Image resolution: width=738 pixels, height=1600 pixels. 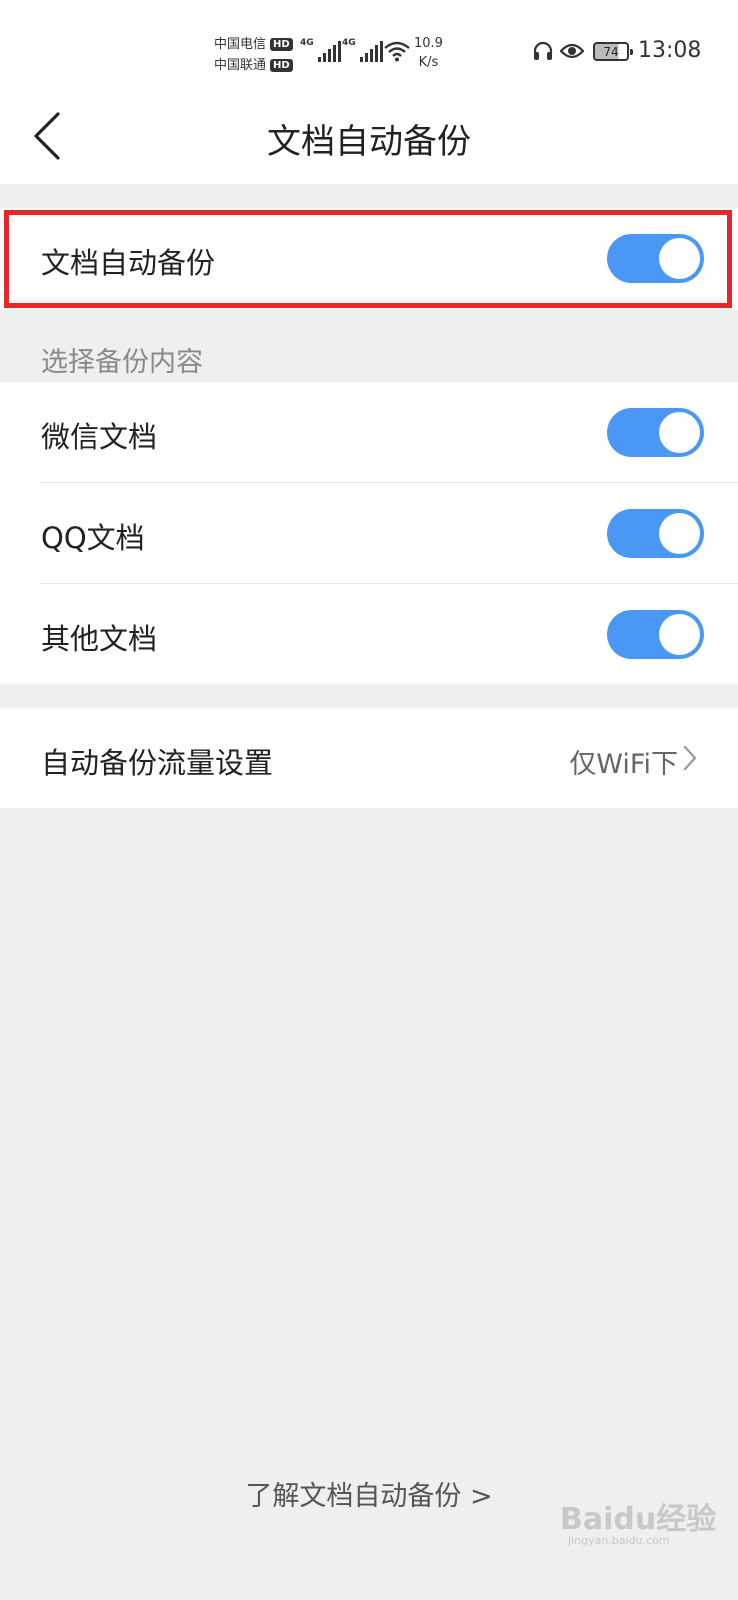 I want to click on traffic-setting-value: 仅WiFi下, so click(x=623, y=764).